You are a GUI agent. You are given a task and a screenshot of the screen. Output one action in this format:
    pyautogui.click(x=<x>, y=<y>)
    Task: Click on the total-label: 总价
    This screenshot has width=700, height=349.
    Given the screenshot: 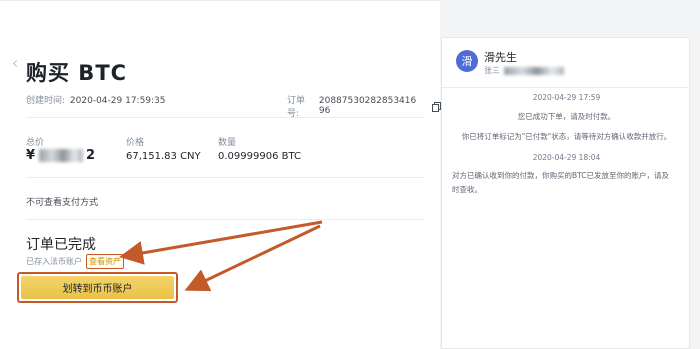 What is the action you would take?
    pyautogui.click(x=35, y=143)
    